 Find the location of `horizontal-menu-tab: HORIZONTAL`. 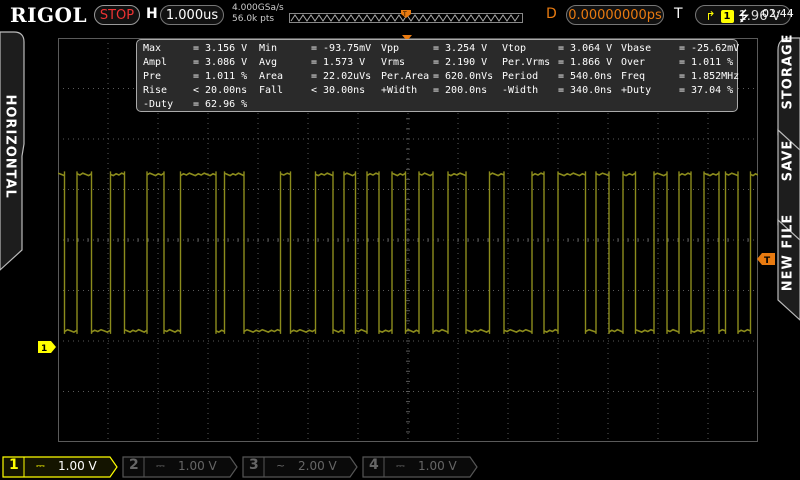

horizontal-menu-tab: HORIZONTAL is located at coordinates (13, 240).